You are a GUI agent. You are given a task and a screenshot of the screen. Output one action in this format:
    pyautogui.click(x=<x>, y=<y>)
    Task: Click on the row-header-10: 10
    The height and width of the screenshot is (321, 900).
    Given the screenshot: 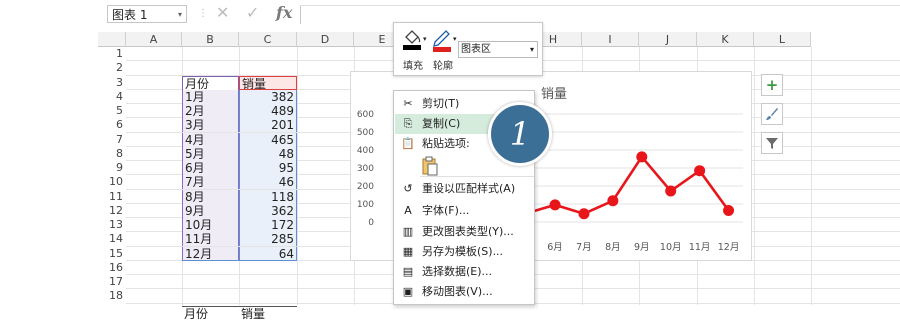 What is the action you would take?
    pyautogui.click(x=112, y=182)
    